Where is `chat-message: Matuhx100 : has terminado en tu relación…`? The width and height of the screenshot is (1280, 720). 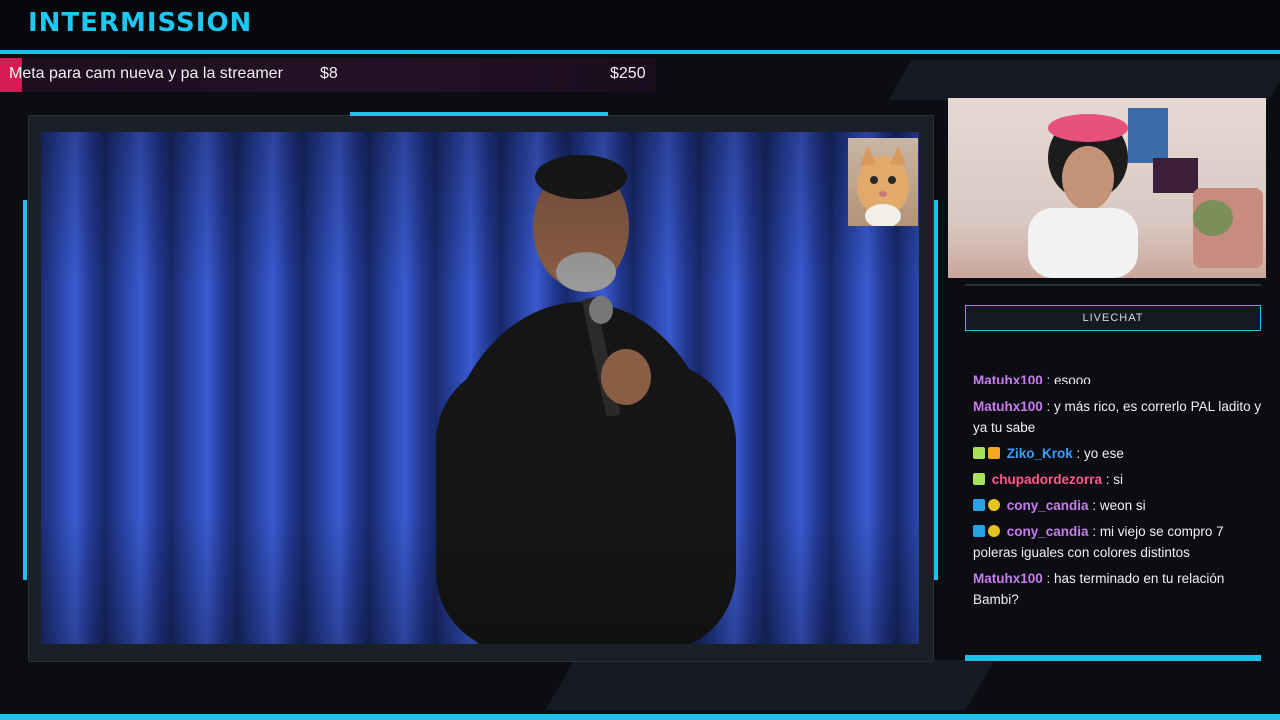 chat-message: Matuhx100 : has terminado en tu relación… is located at coordinates (1113, 589).